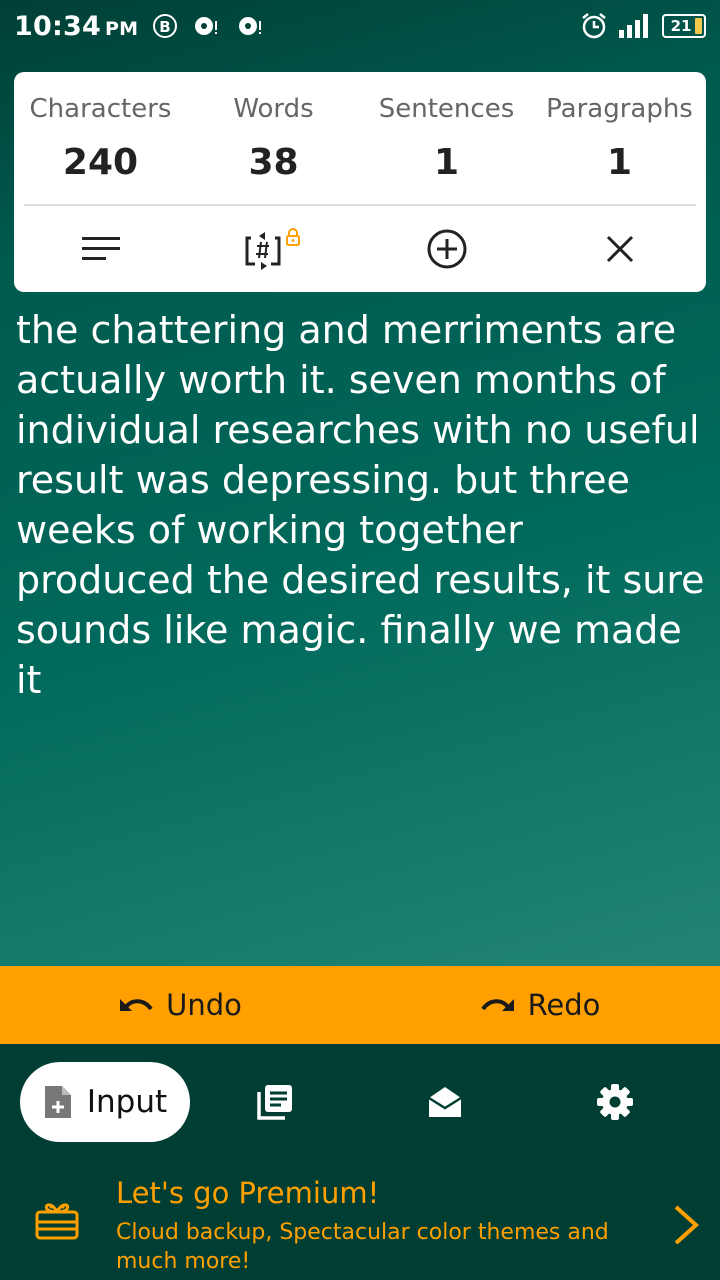  What do you see at coordinates (686, 1225) in the screenshot?
I see `chevron-right-icon` at bounding box center [686, 1225].